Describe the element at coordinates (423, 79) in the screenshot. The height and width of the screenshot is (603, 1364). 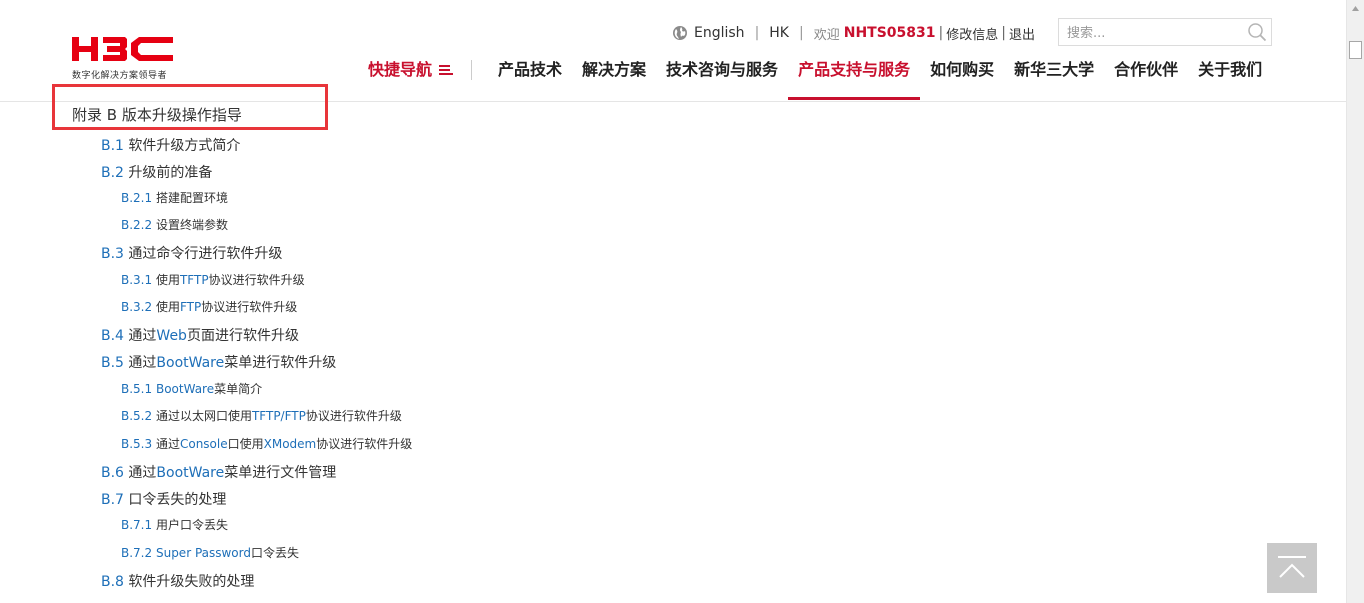
I see `quick-nav-button: 快捷导航` at that location.